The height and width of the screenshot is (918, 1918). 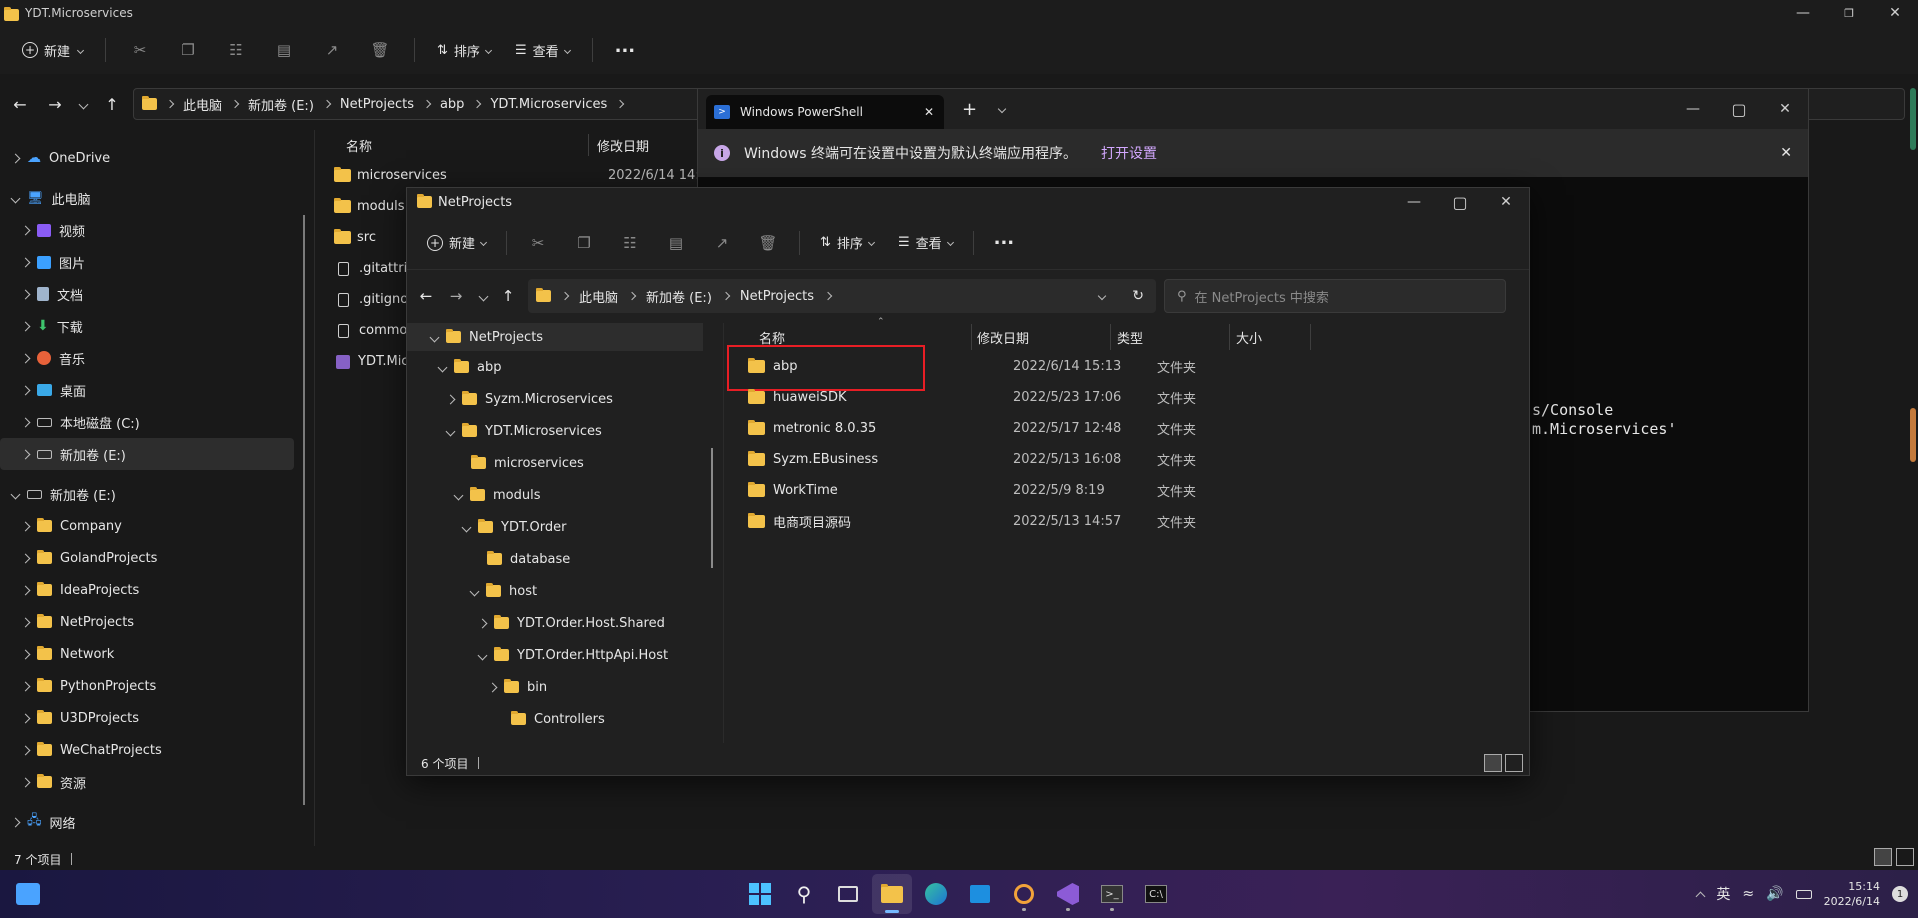 I want to click on nav-item-wechatprojects: WeChatProjects, so click(x=150, y=750).